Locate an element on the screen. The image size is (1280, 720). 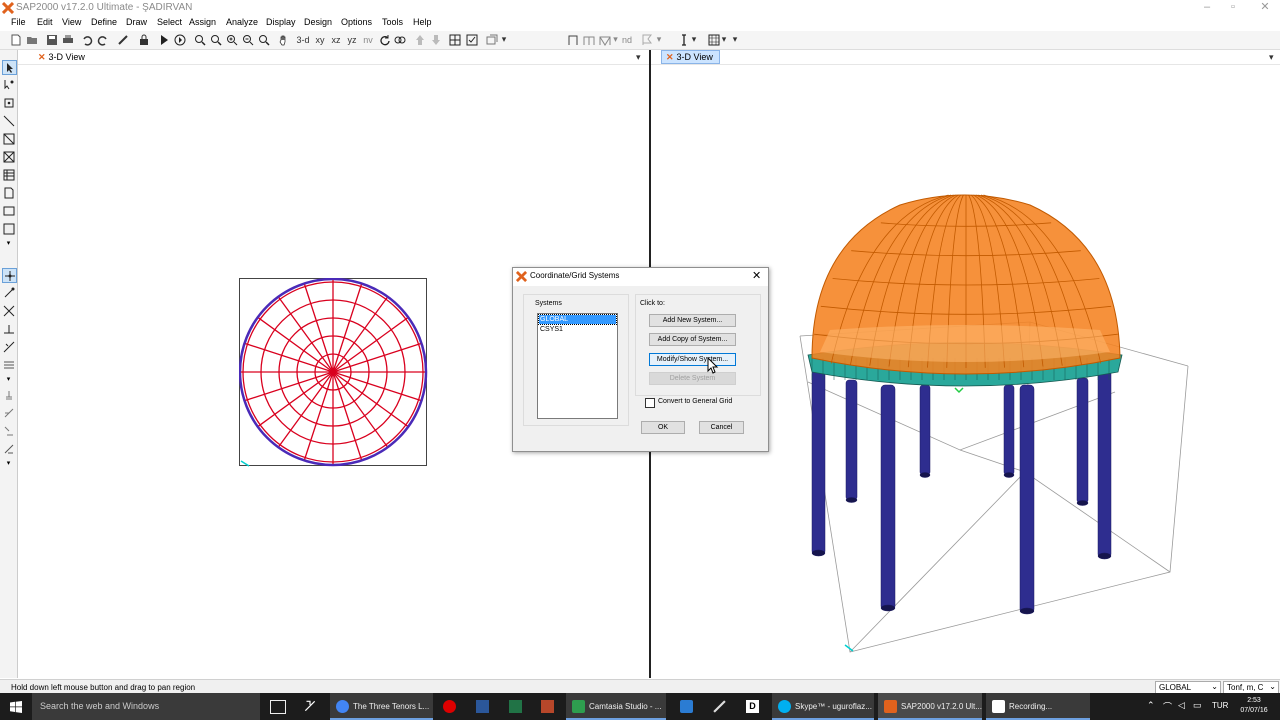
draw-poly-area-icon is located at coordinates (8, 192).